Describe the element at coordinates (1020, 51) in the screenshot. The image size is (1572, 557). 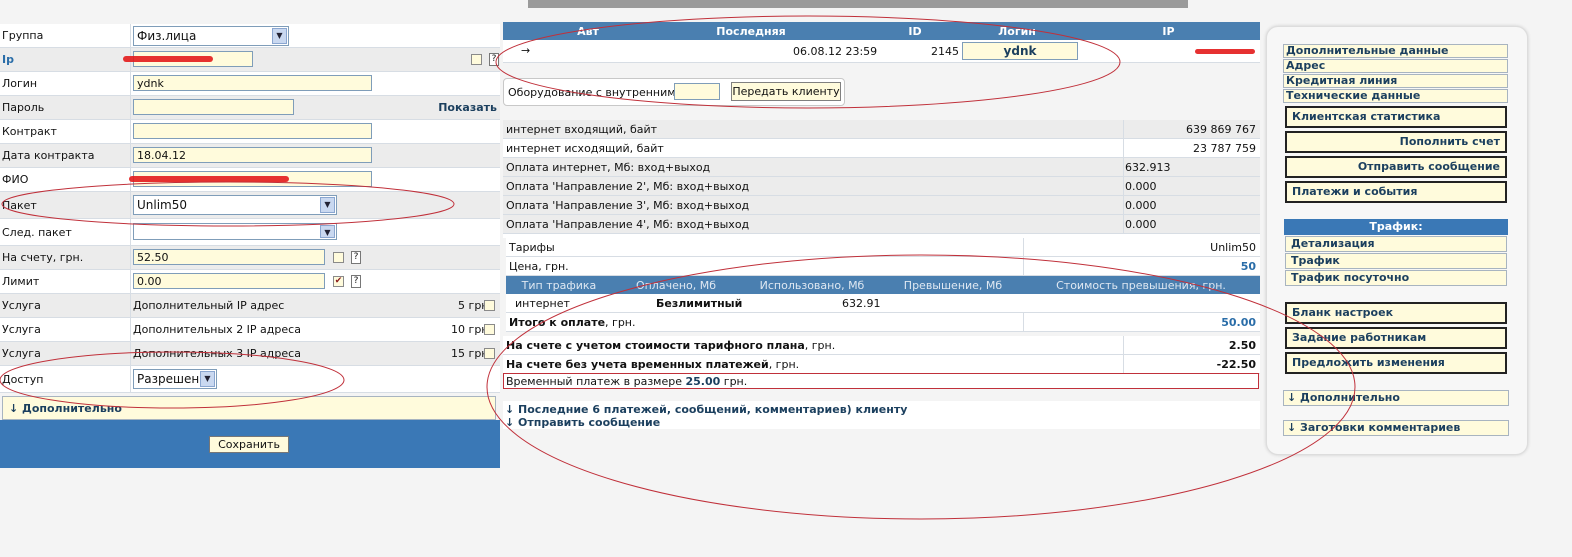
I see `session-login: ydnk` at that location.